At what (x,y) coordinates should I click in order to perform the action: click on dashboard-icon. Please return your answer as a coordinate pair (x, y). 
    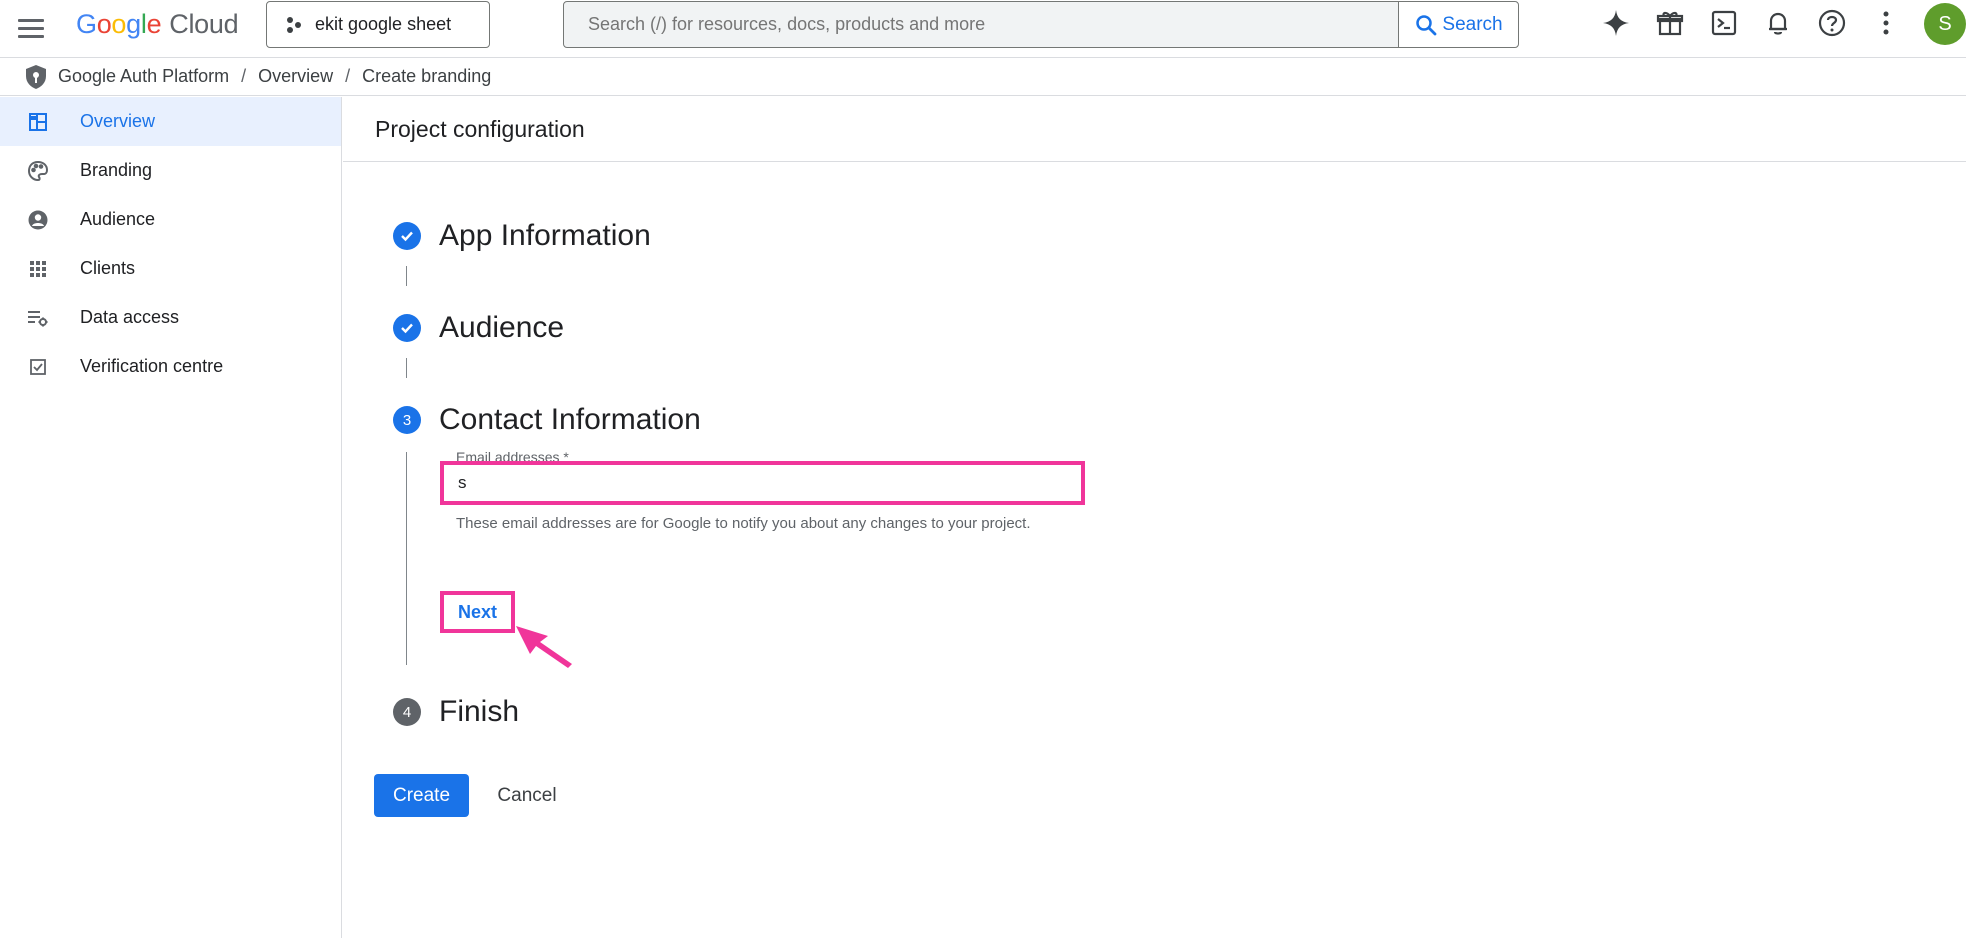
    Looking at the image, I should click on (38, 122).